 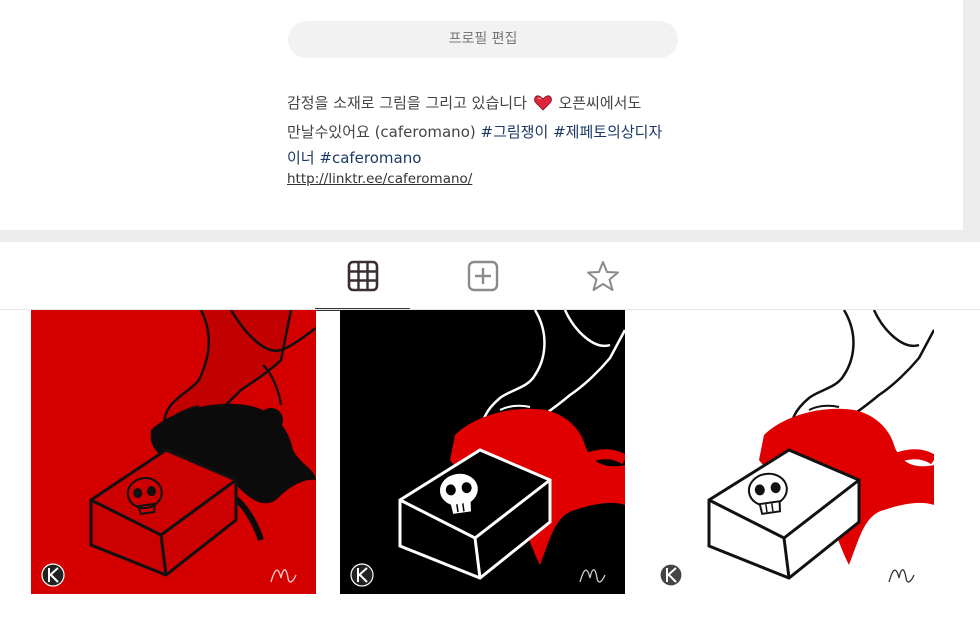 I want to click on heart-icon, so click(x=542, y=106).